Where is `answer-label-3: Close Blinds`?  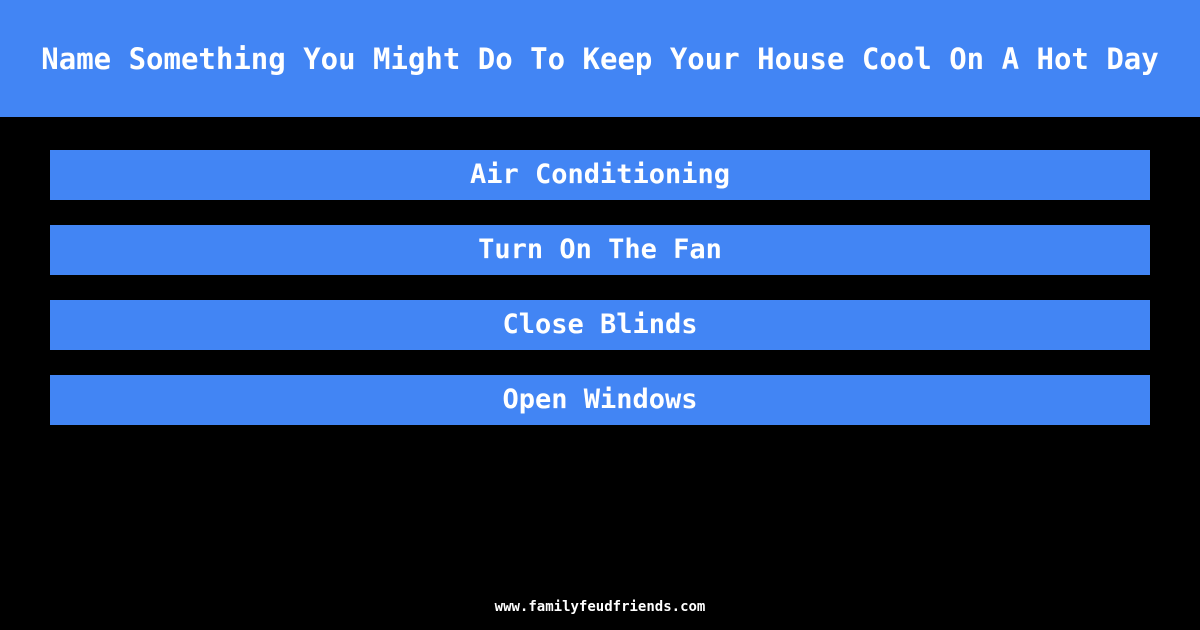
answer-label-3: Close Blinds is located at coordinates (600, 324).